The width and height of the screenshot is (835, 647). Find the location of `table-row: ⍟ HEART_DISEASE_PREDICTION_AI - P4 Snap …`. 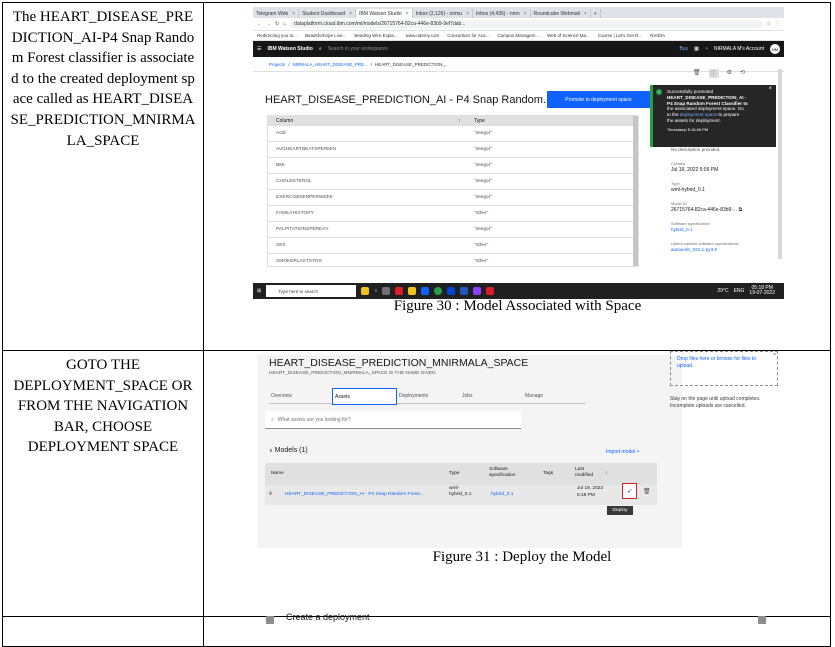

table-row: ⍟ HEART_DISEASE_PREDICTION_AI - P4 Snap … is located at coordinates (461, 495).